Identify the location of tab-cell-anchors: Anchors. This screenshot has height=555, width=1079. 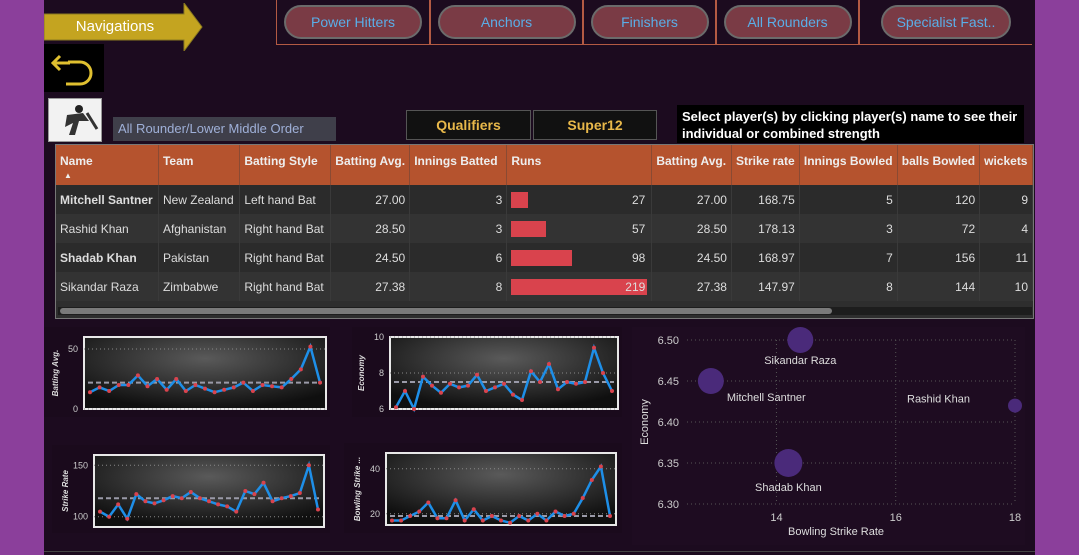
(506, 22).